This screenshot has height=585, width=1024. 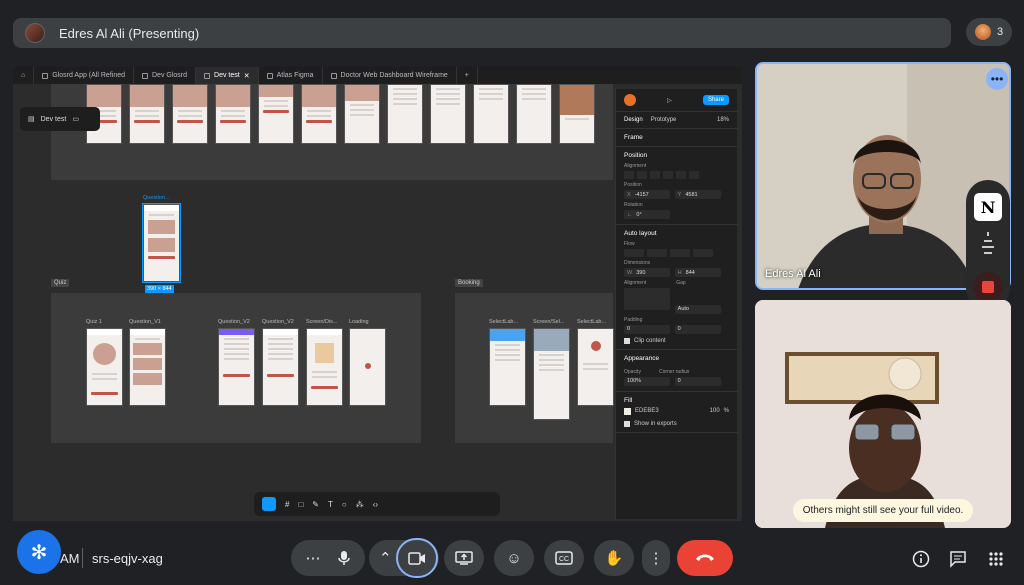 I want to click on rotation-label: Rotation, so click(x=633, y=205).